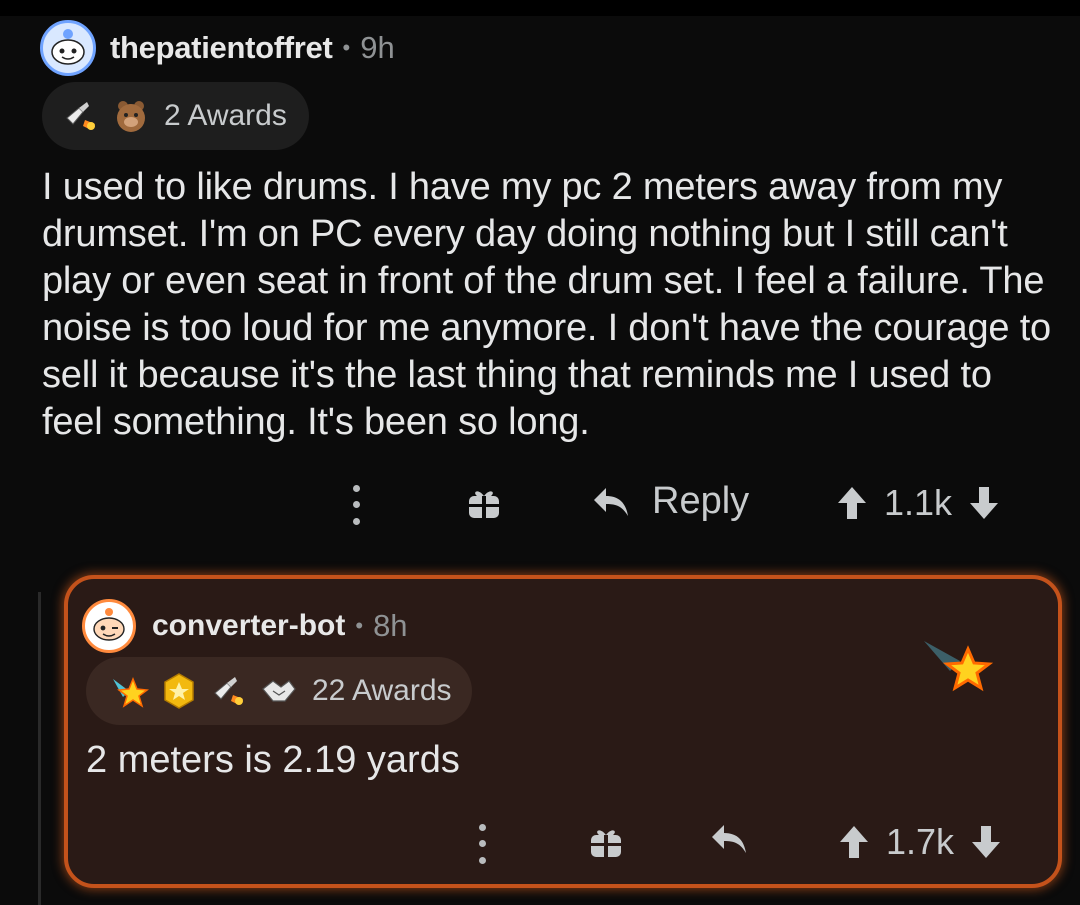  What do you see at coordinates (129, 691) in the screenshot?
I see `starstruck-icon` at bounding box center [129, 691].